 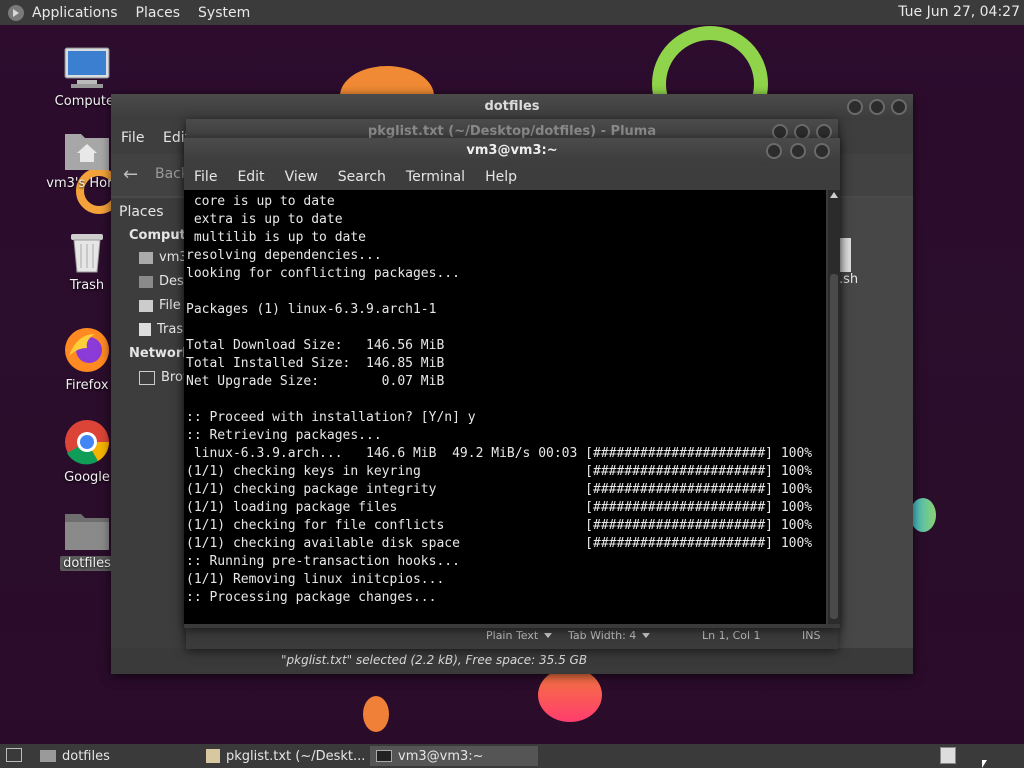 What do you see at coordinates (441, 756) in the screenshot?
I see `taskbar-item-label: vm3@vm3:~` at bounding box center [441, 756].